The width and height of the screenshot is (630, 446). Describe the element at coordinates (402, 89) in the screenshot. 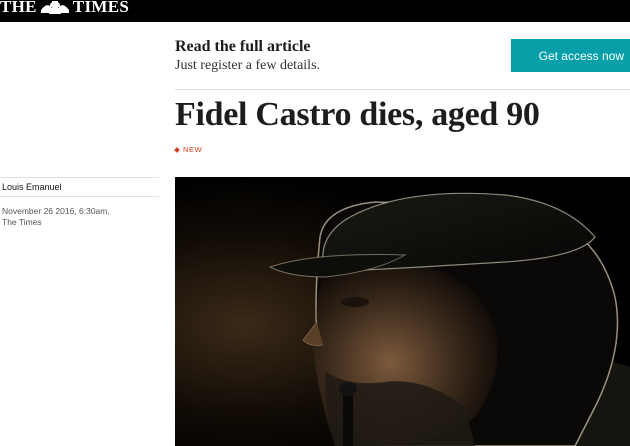

I see `divider` at that location.